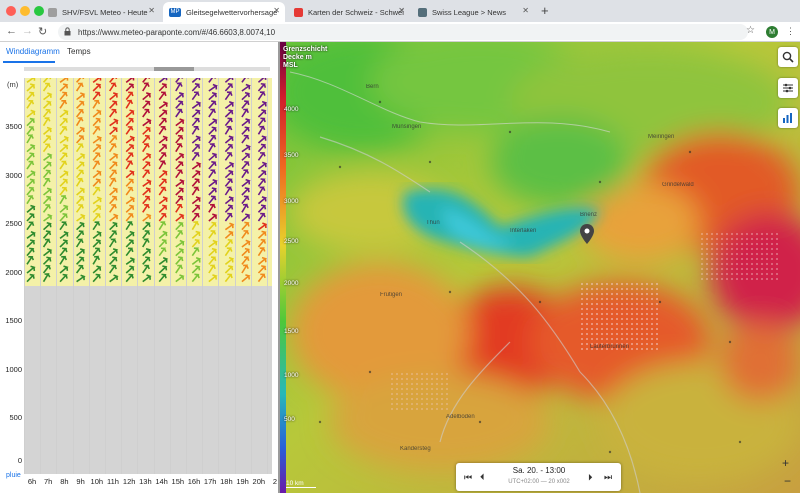 The width and height of the screenshot is (800, 493). I want to click on chart-button, so click(788, 118).